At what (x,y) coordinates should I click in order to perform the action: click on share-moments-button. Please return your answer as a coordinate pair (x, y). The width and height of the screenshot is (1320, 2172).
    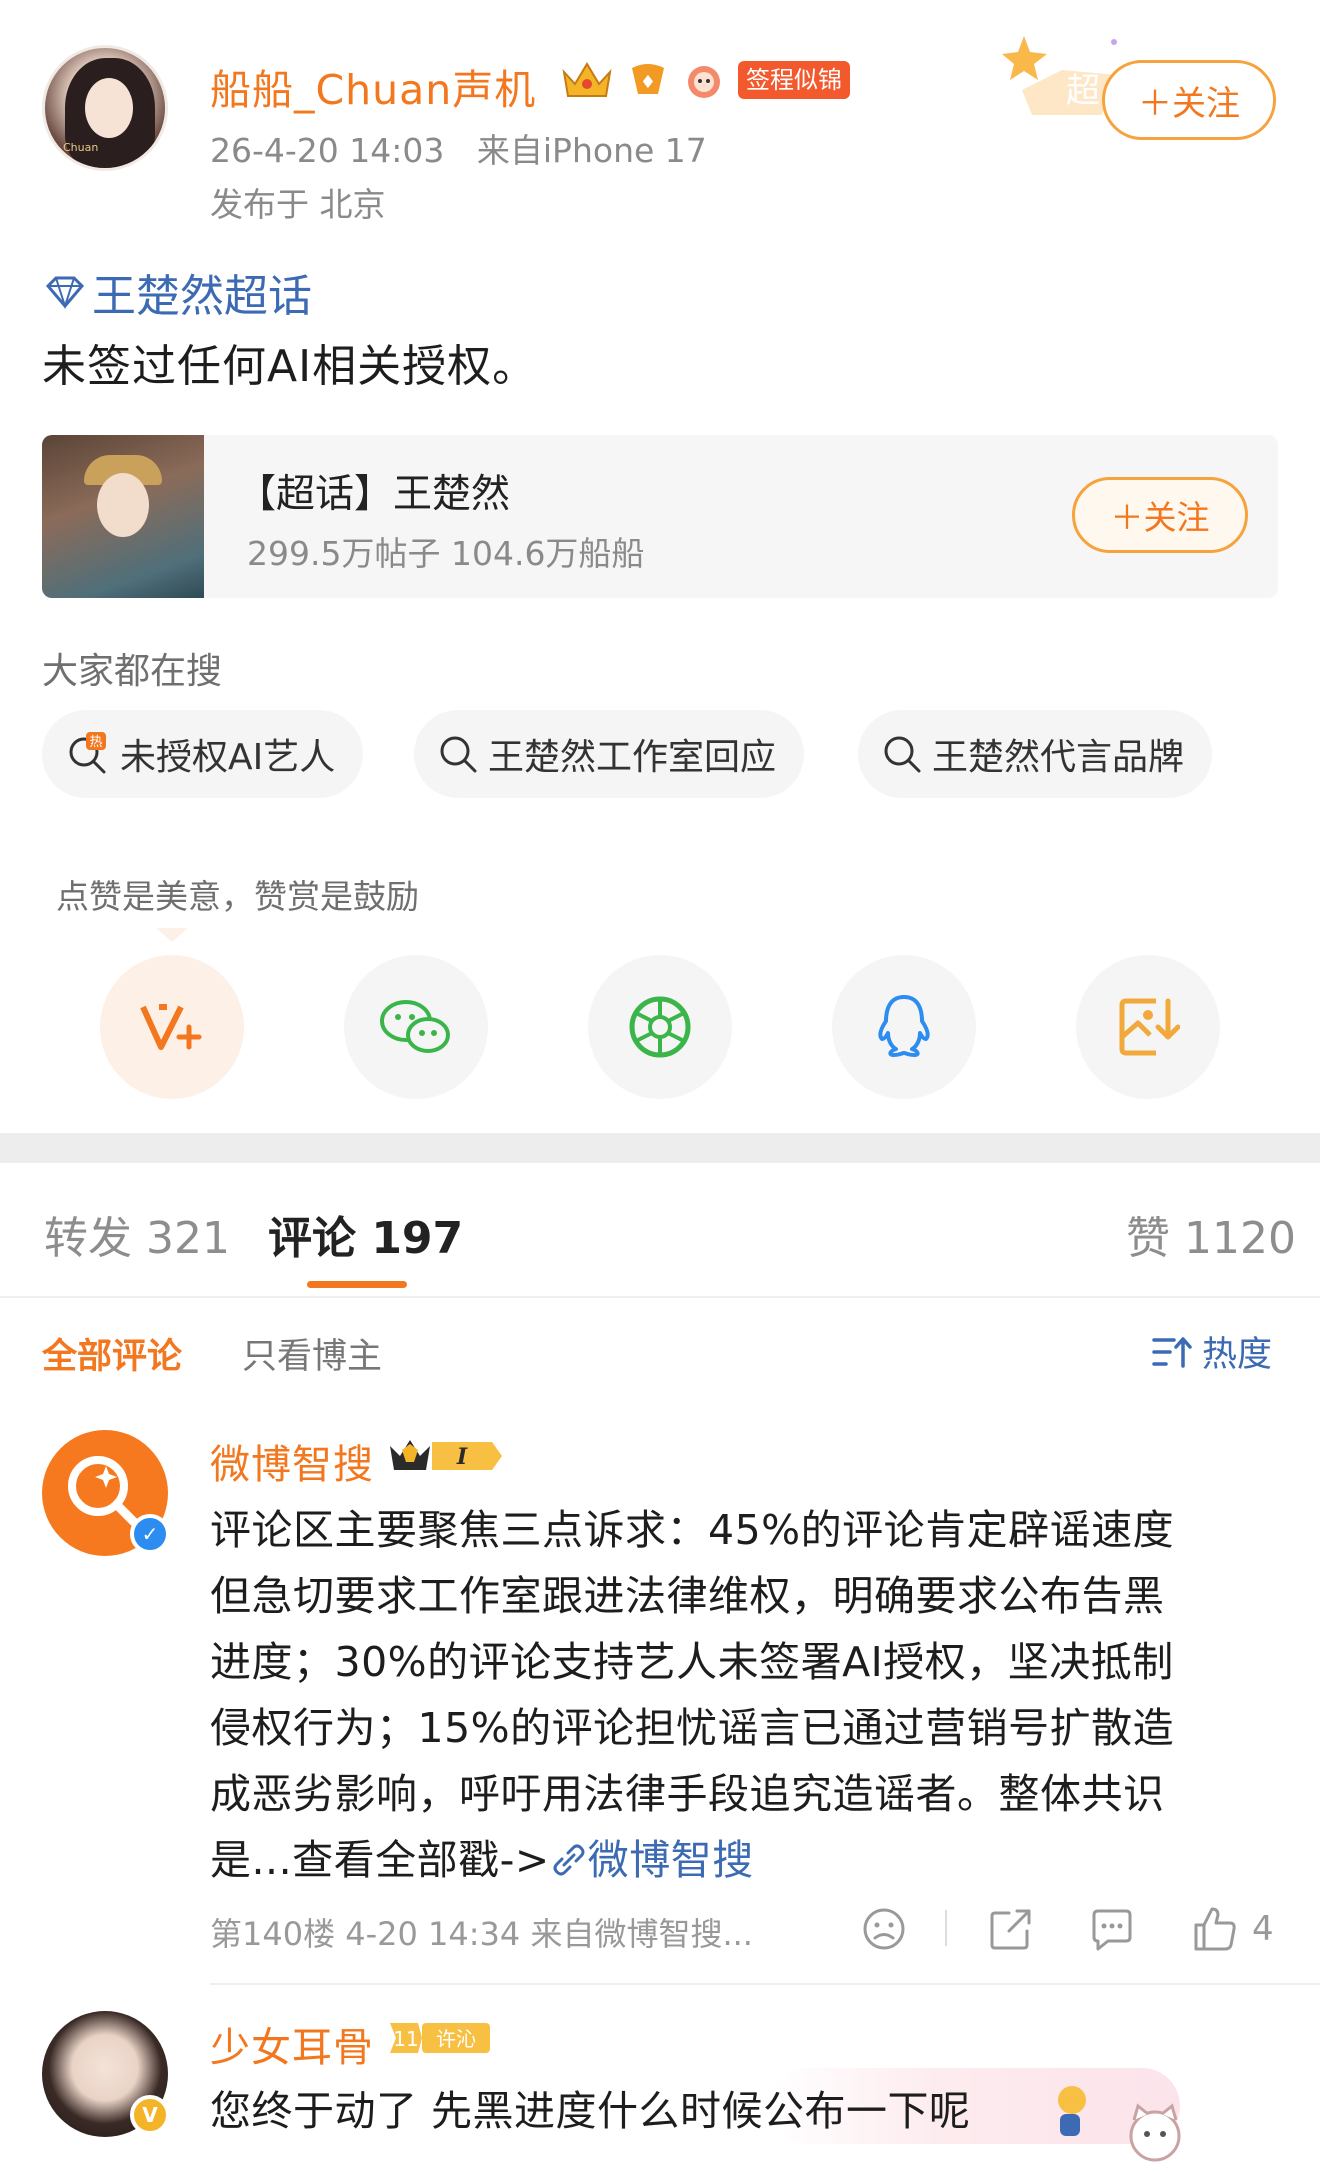
    Looking at the image, I should click on (660, 1027).